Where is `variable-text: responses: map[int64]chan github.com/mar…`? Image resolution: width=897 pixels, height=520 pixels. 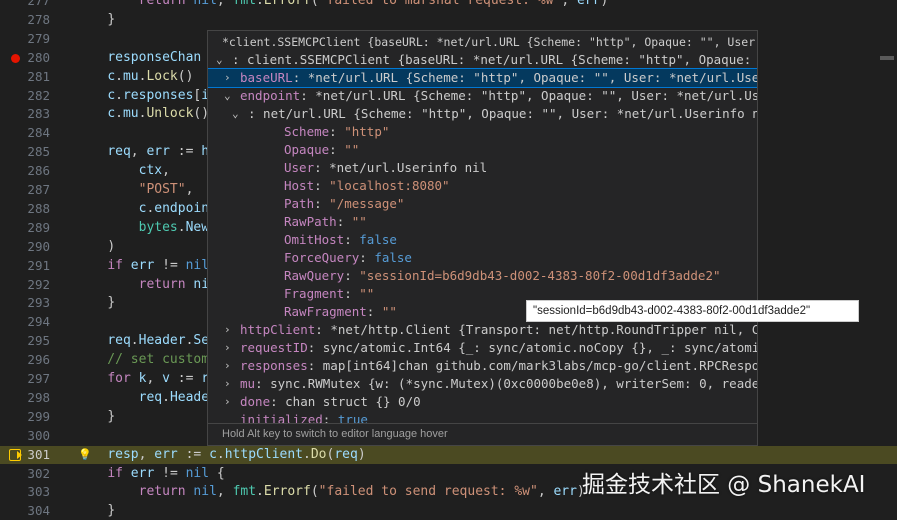
variable-text: responses: map[int64]chan github.com/mar… is located at coordinates (499, 365).